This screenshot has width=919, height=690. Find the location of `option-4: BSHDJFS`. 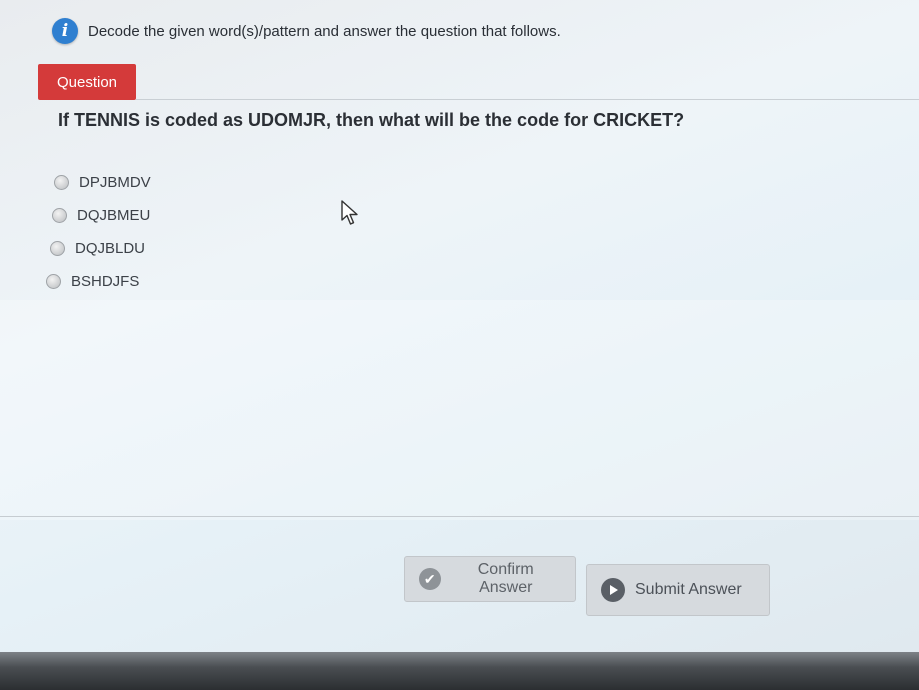

option-4: BSHDJFS is located at coordinates (98, 281).